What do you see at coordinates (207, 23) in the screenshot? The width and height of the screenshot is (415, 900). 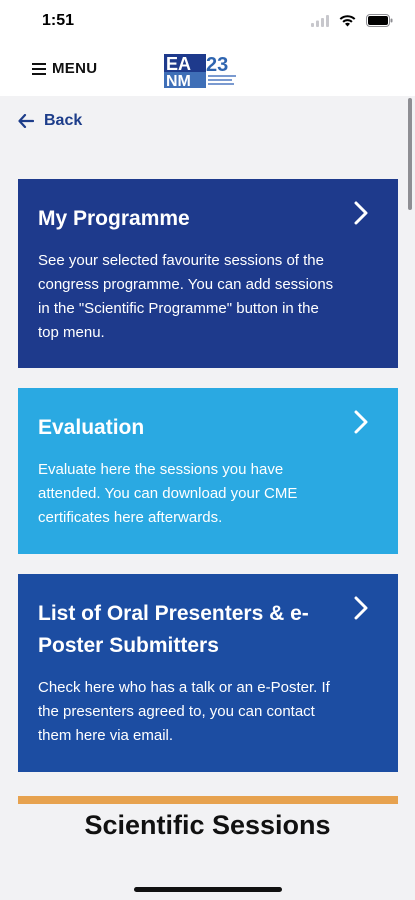 I see `status-bar: 1:51` at bounding box center [207, 23].